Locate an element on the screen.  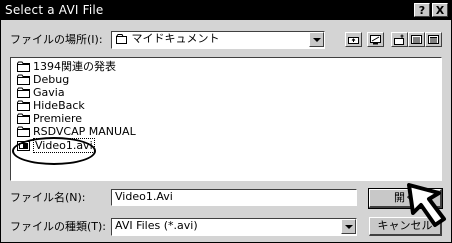
file-name: 1394関連の発表 is located at coordinates (74, 66).